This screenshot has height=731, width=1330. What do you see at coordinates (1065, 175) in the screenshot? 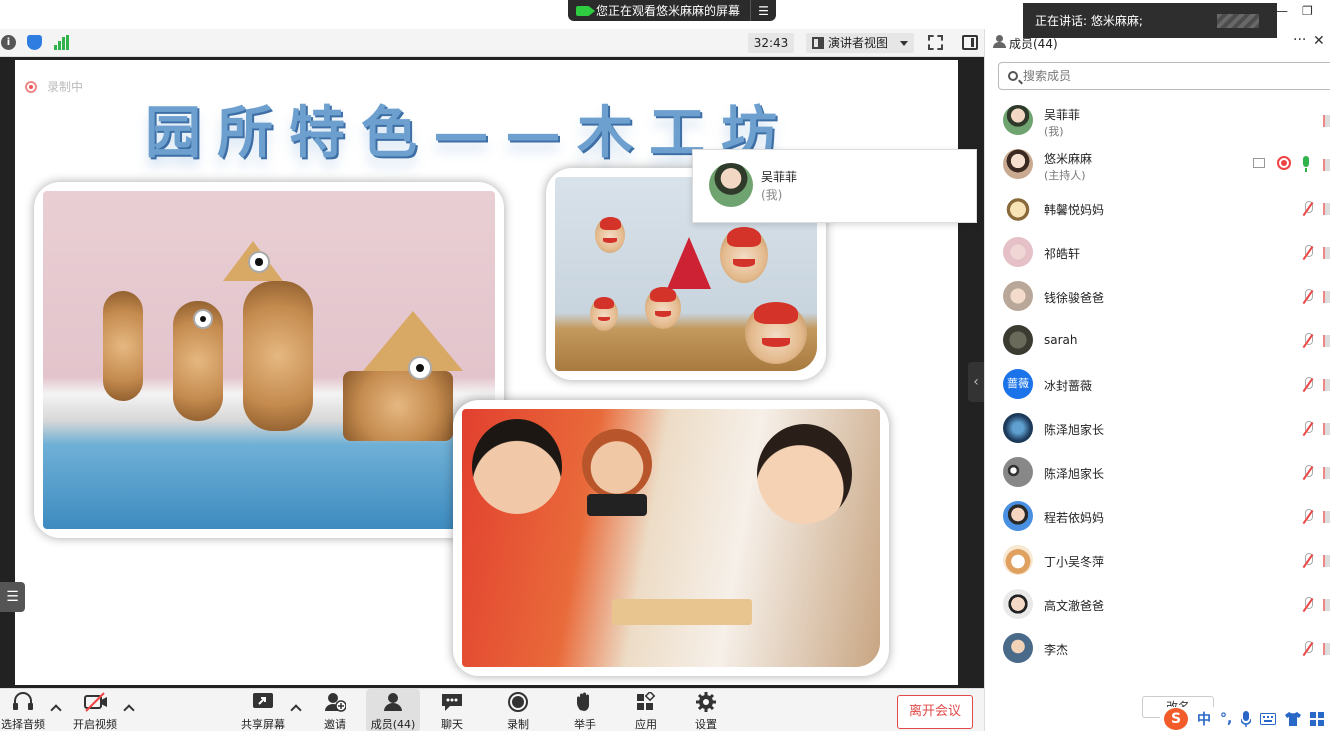
I see `member-role: (主持人)` at bounding box center [1065, 175].